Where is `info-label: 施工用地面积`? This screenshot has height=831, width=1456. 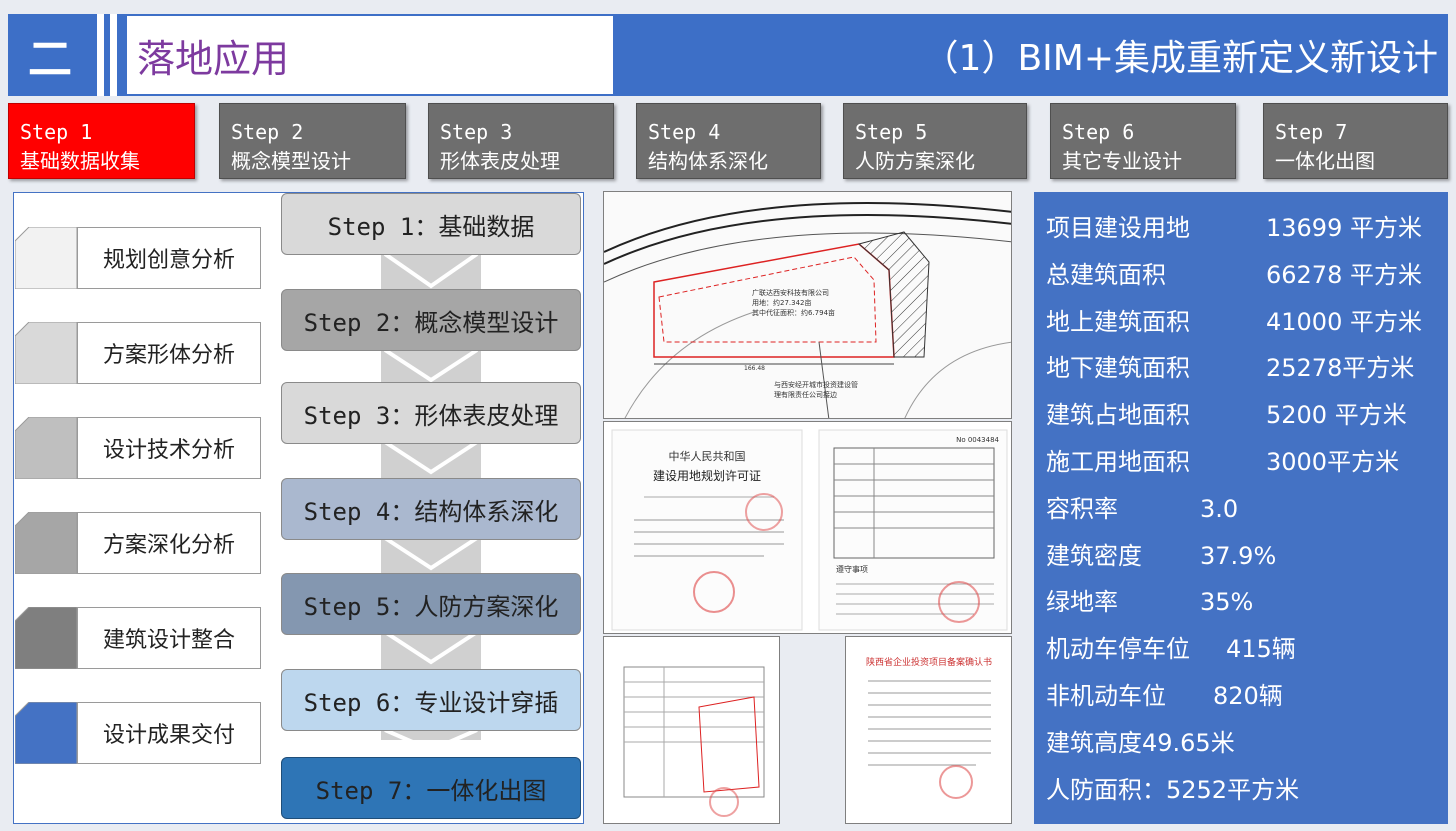 info-label: 施工用地面积 is located at coordinates (1118, 462).